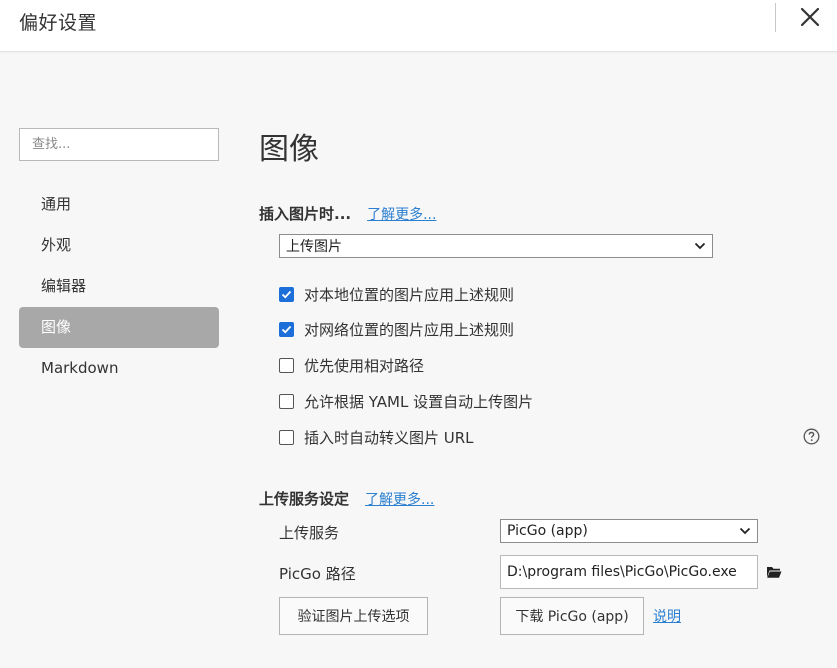 This screenshot has height=668, width=837. I want to click on option-label: 对本地位置的图片应用上述规则, so click(409, 294).